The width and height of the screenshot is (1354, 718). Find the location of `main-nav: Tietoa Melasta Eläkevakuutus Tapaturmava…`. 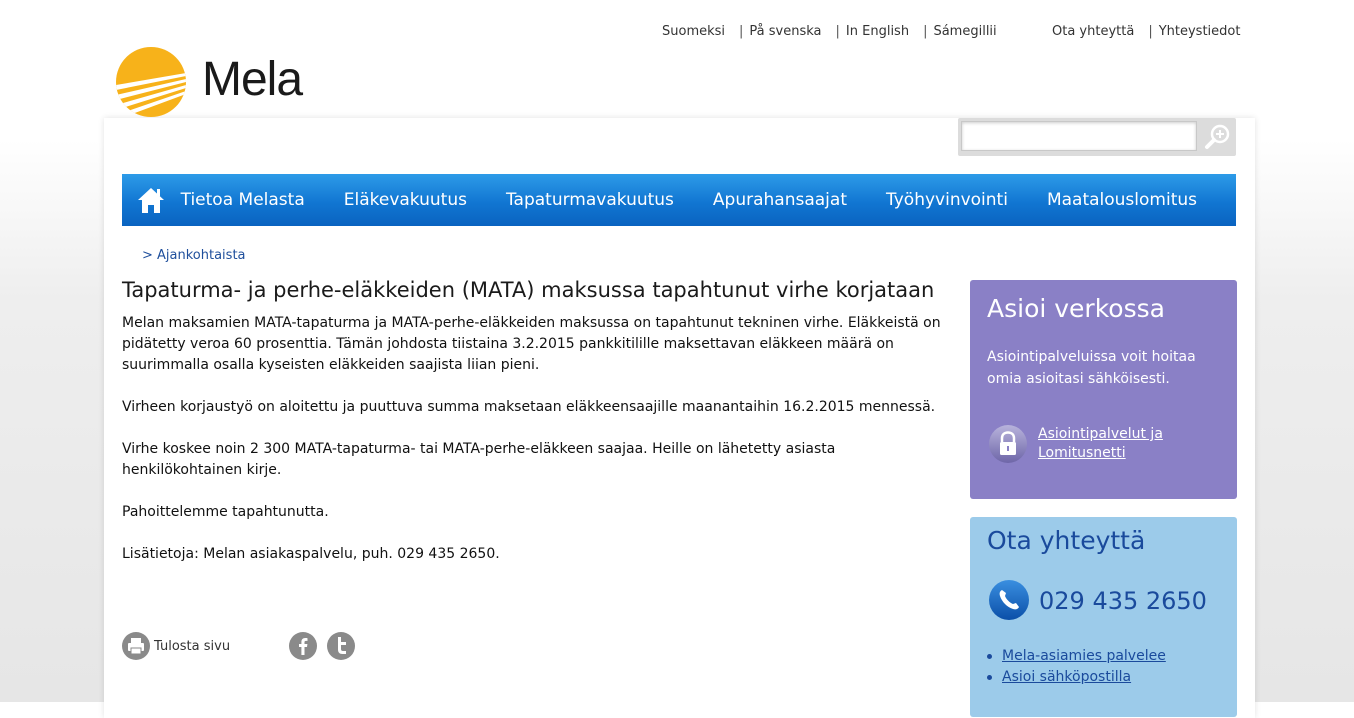

main-nav: Tietoa Melasta Eläkevakuutus Tapaturmava… is located at coordinates (679, 200).